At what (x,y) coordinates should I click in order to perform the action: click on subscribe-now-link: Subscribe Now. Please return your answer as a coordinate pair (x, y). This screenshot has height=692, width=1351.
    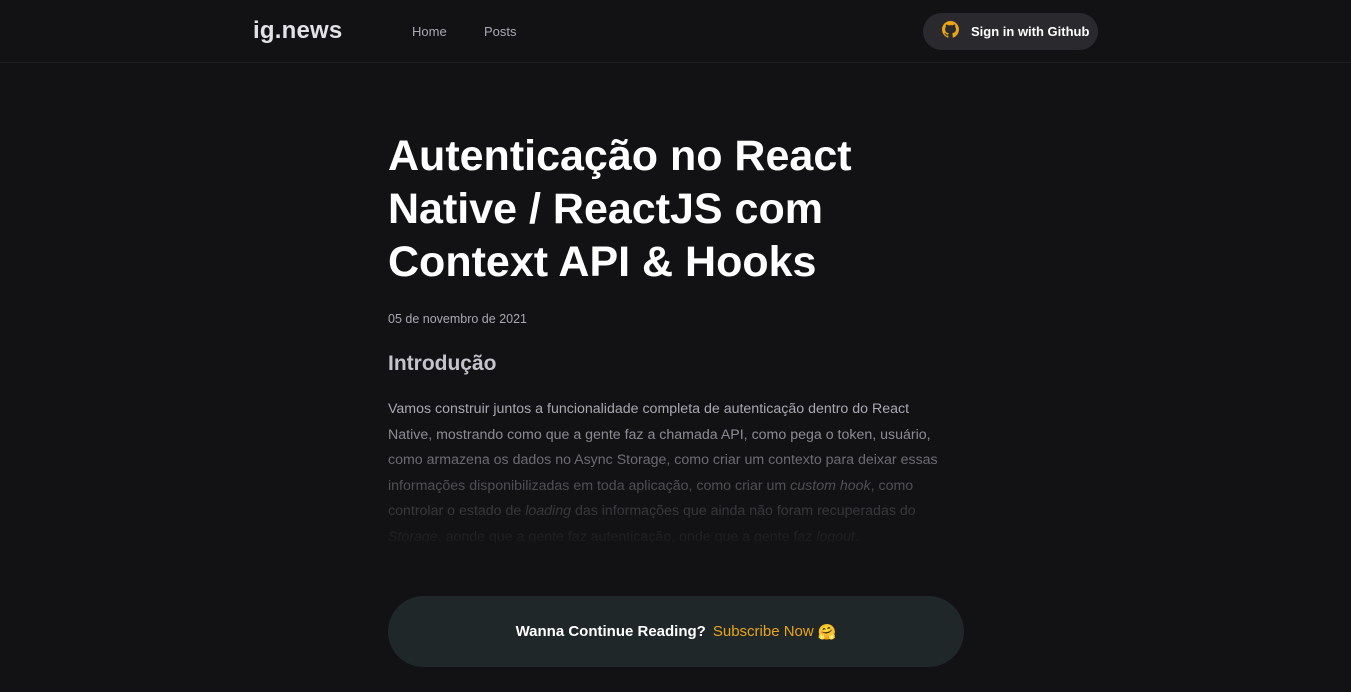
    Looking at the image, I should click on (763, 631).